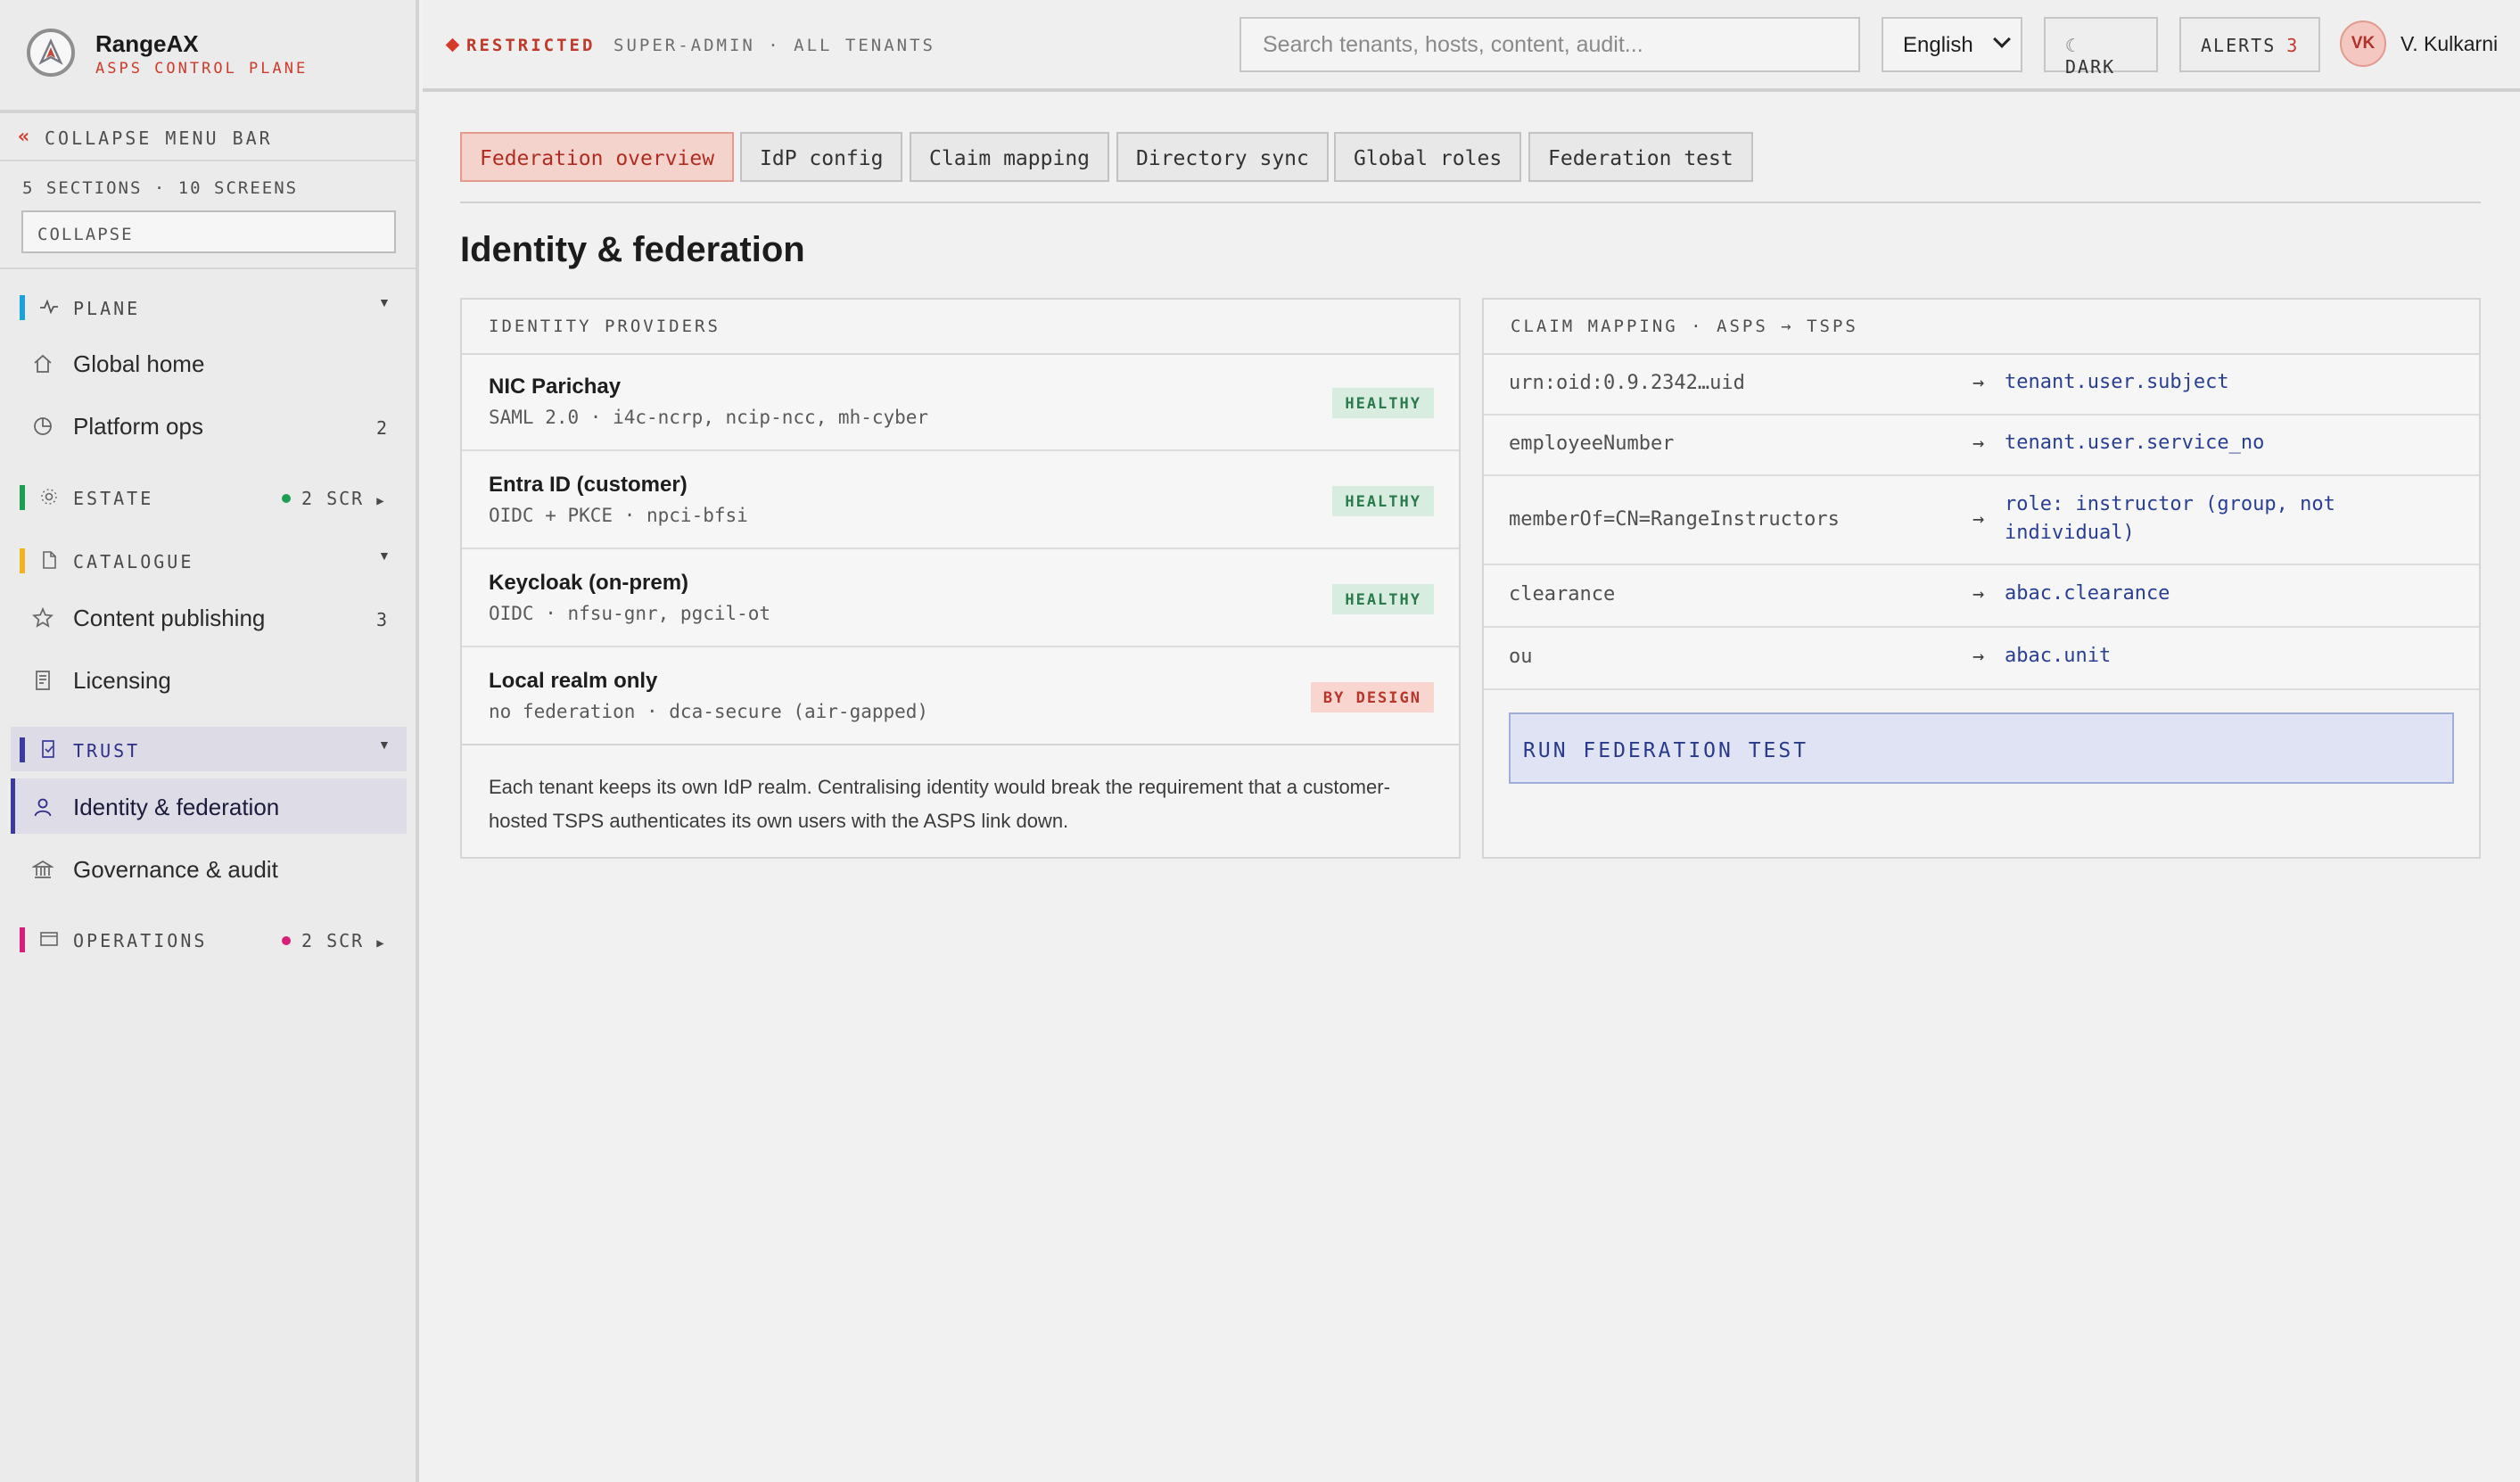 Image resolution: width=2520 pixels, height=1482 pixels. What do you see at coordinates (2170, 518) in the screenshot?
I see `claim-target: role: instructor (group, not individual)` at bounding box center [2170, 518].